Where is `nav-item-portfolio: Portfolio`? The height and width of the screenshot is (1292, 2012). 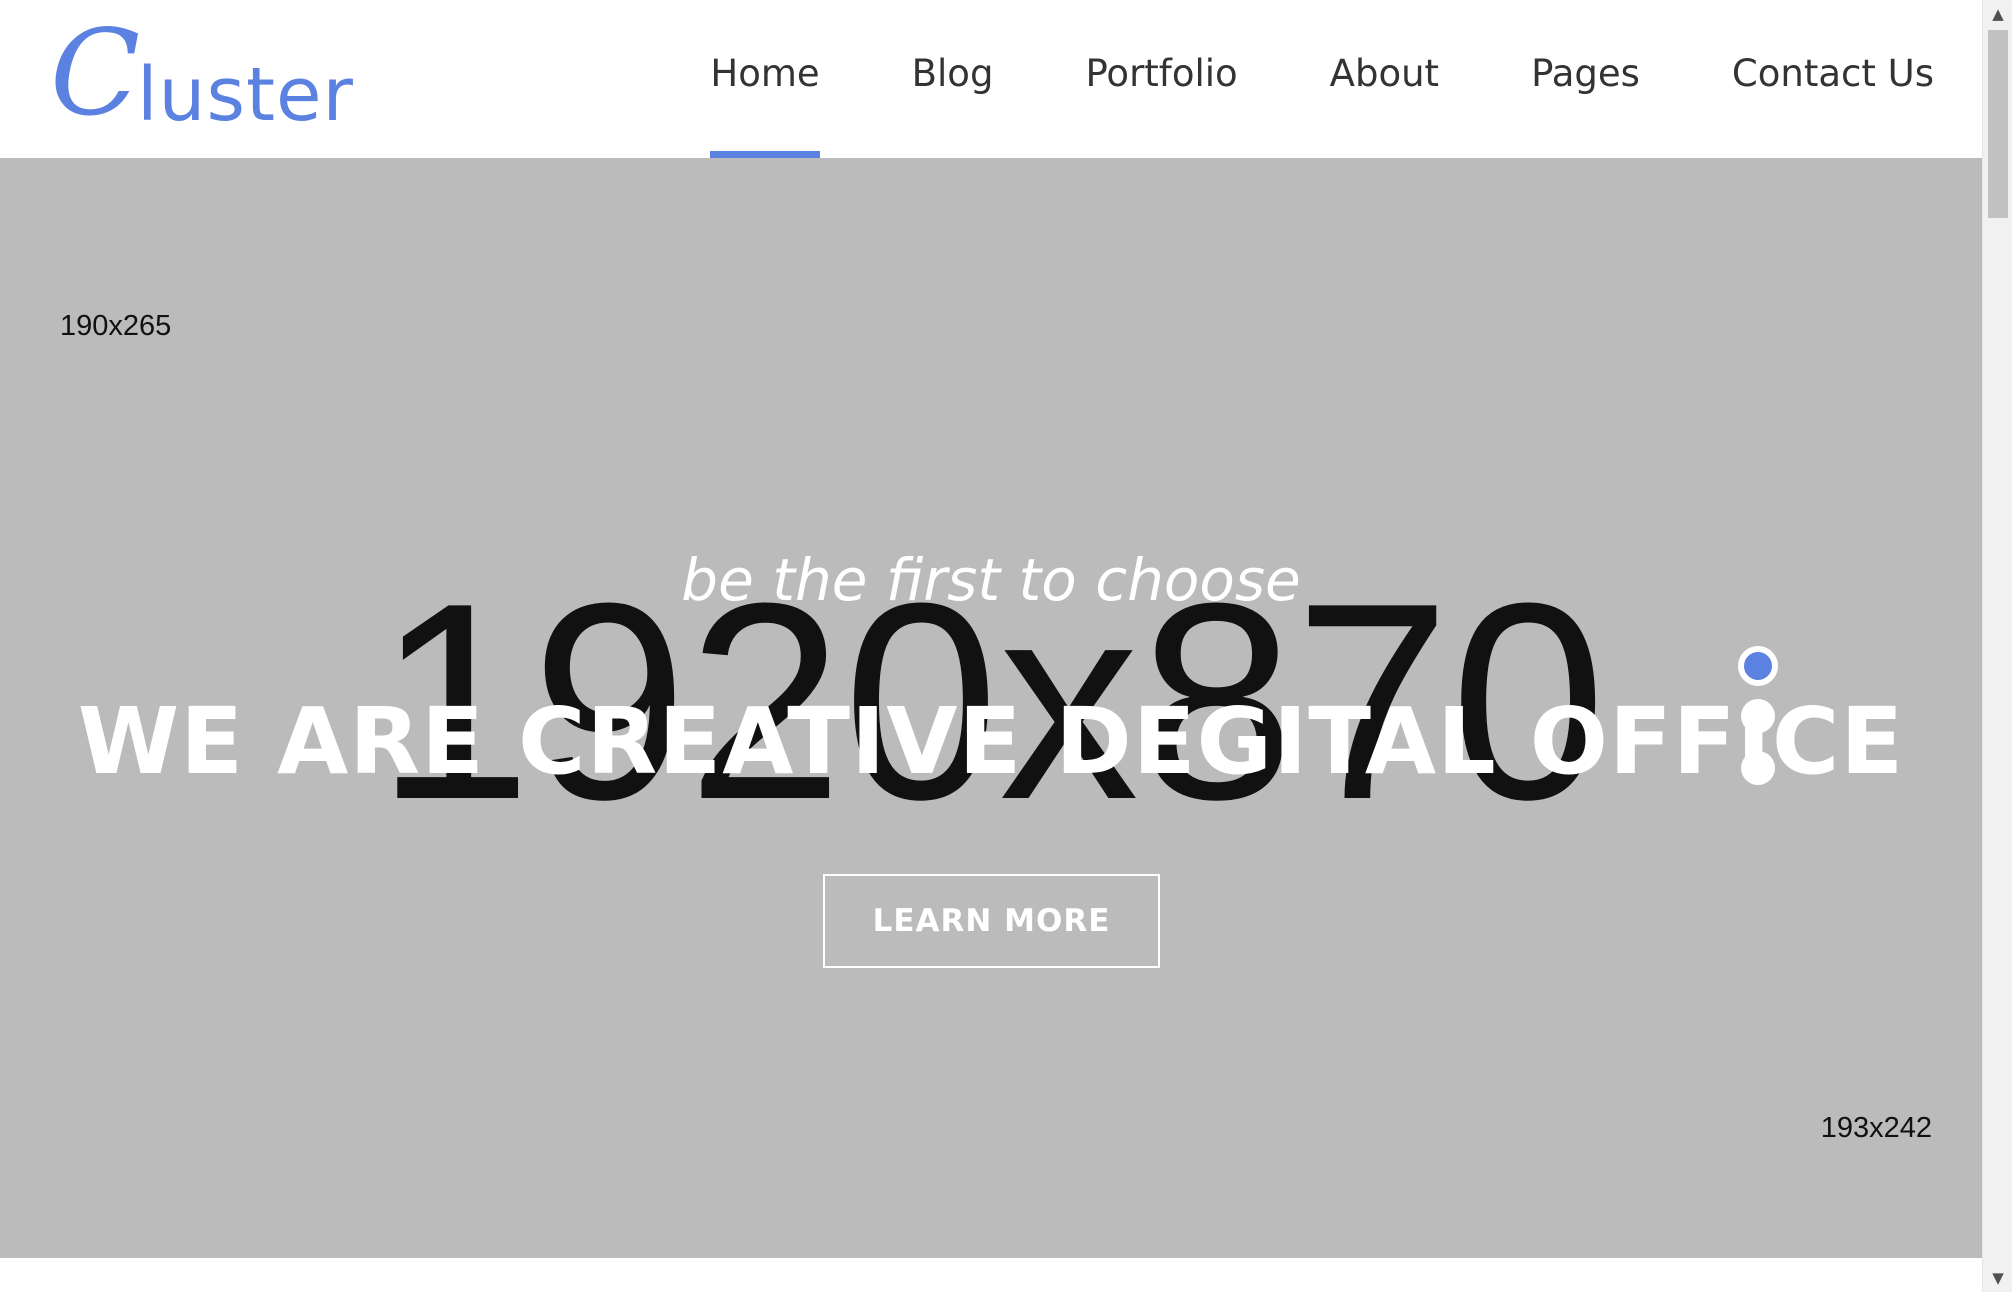 nav-item-portfolio: Portfolio is located at coordinates (1161, 79).